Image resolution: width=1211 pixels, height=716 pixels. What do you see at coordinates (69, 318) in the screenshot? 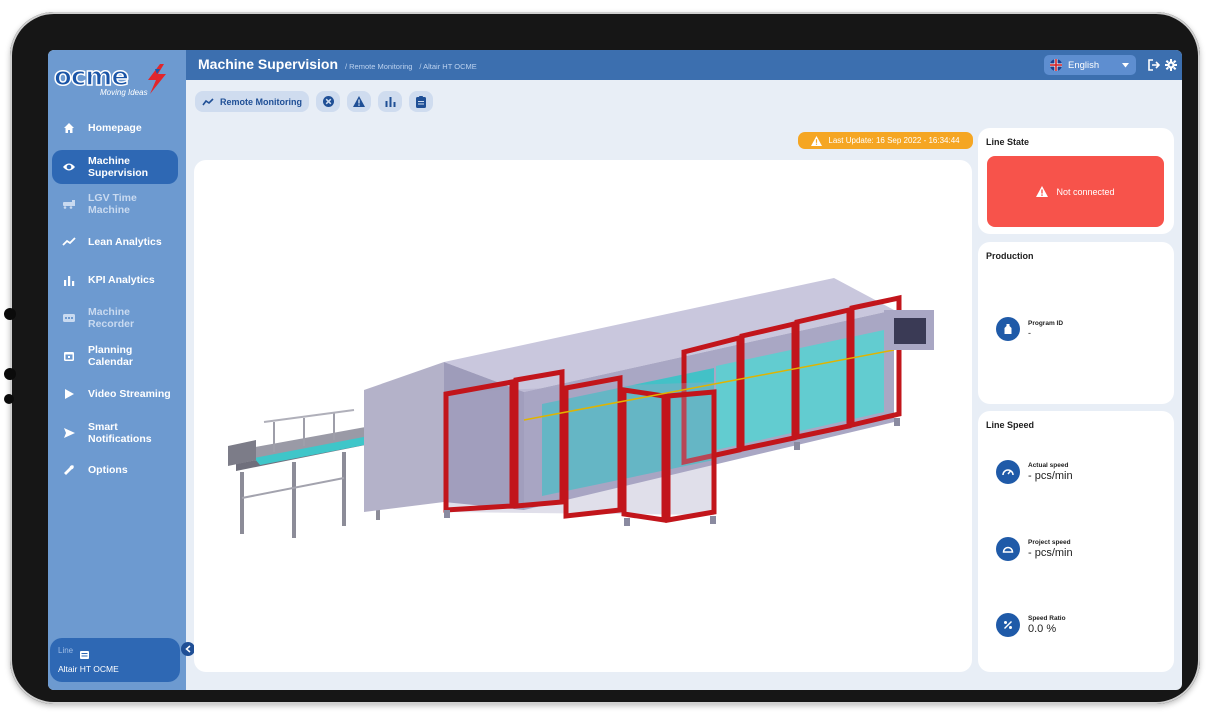
I see `recorder-icon` at bounding box center [69, 318].